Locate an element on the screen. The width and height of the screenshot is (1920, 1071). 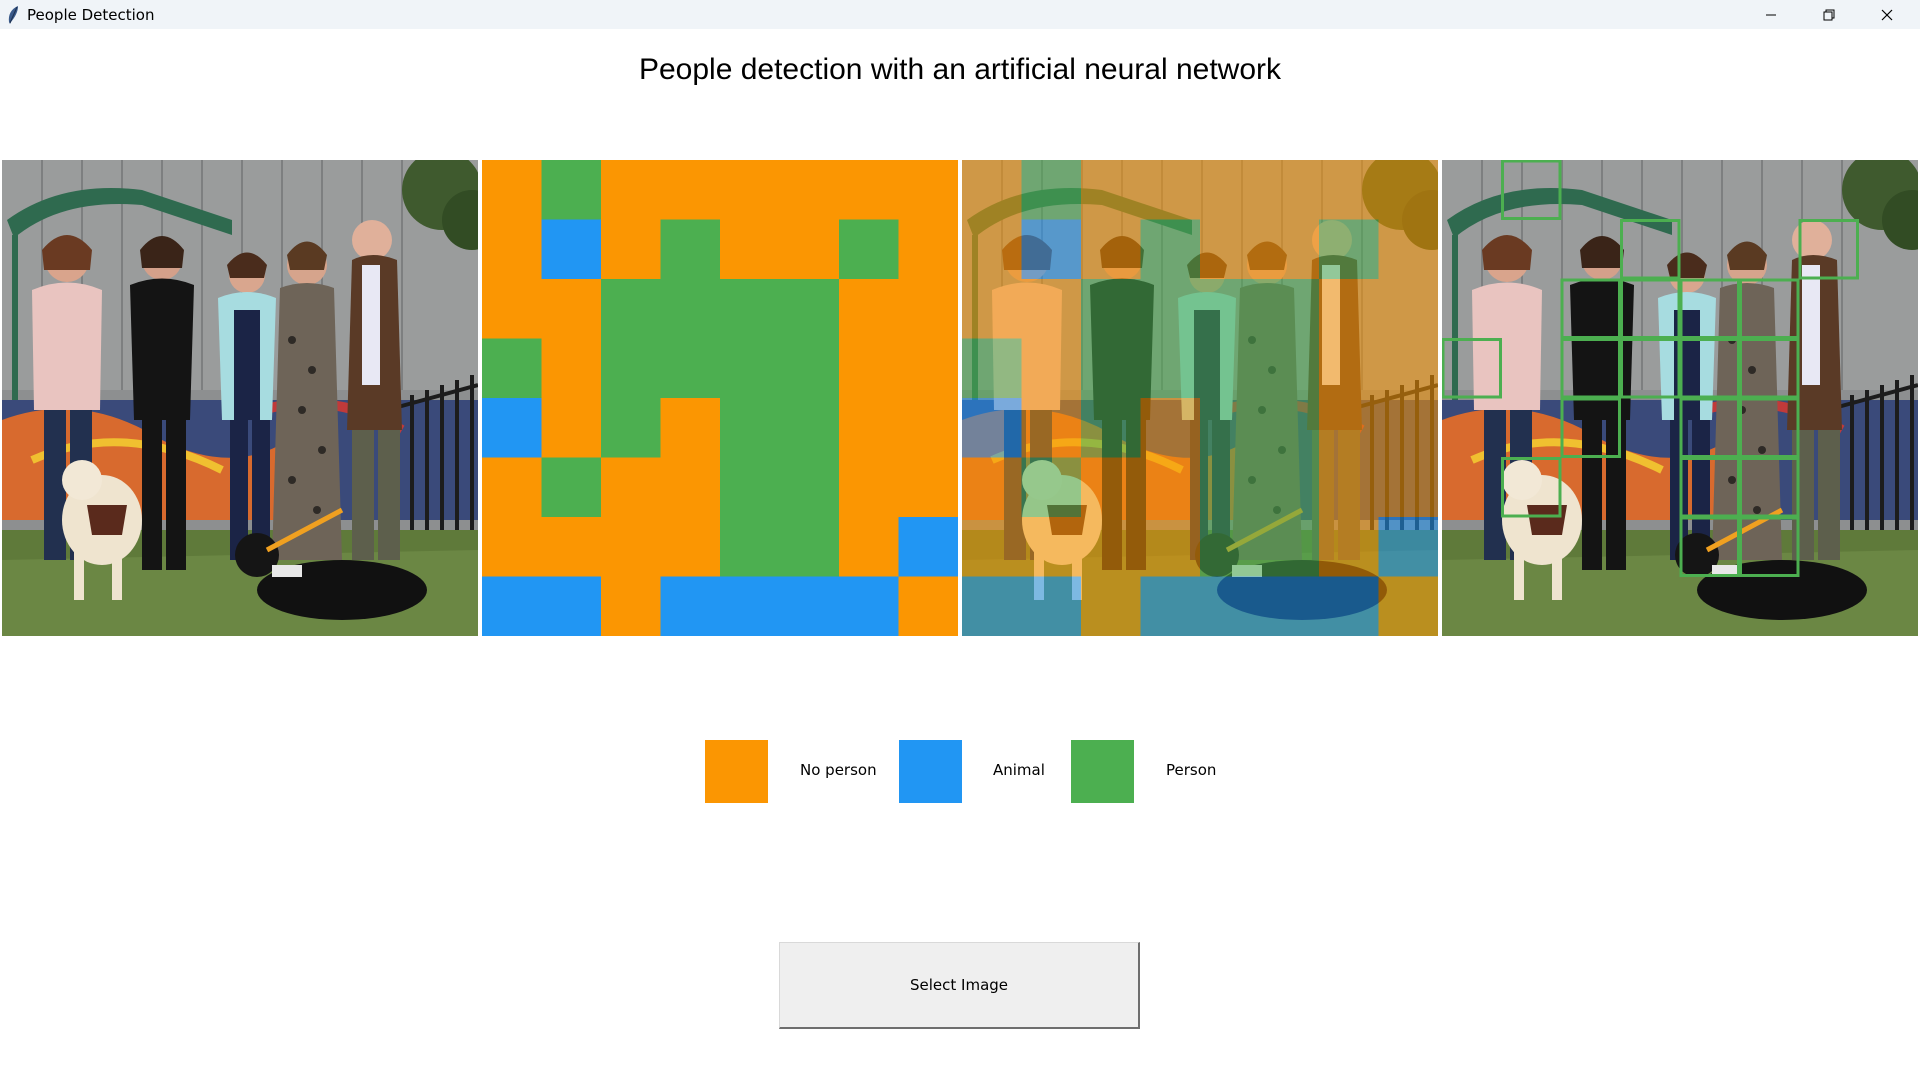
legend-label-animal: Animal is located at coordinates (1019, 770).